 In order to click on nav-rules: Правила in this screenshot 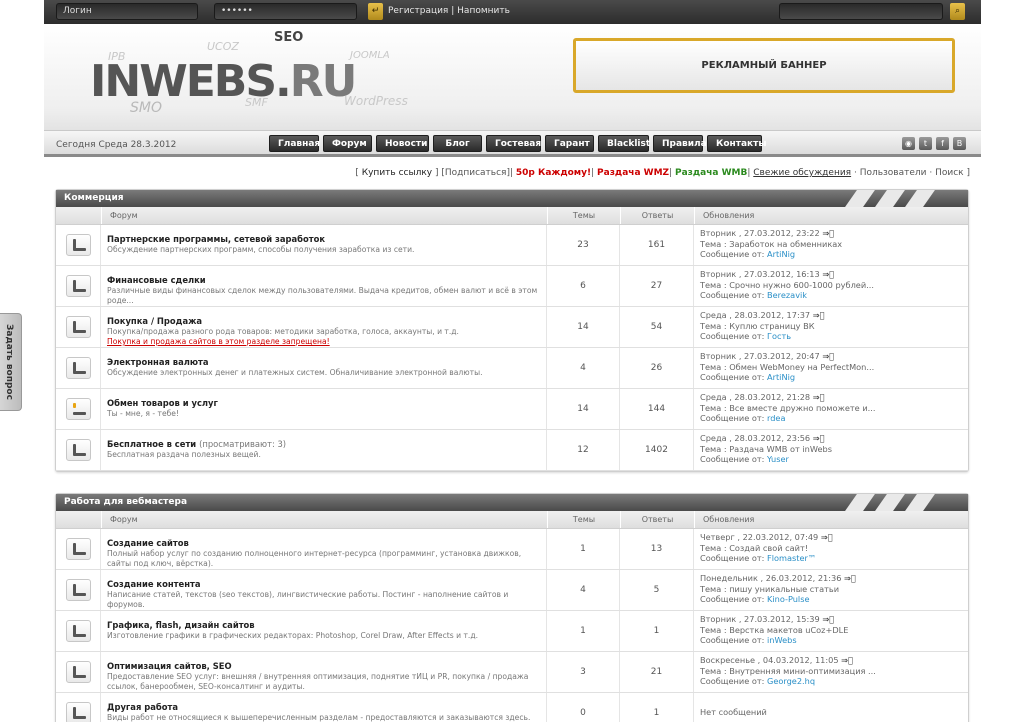, I will do `click(680, 143)`.